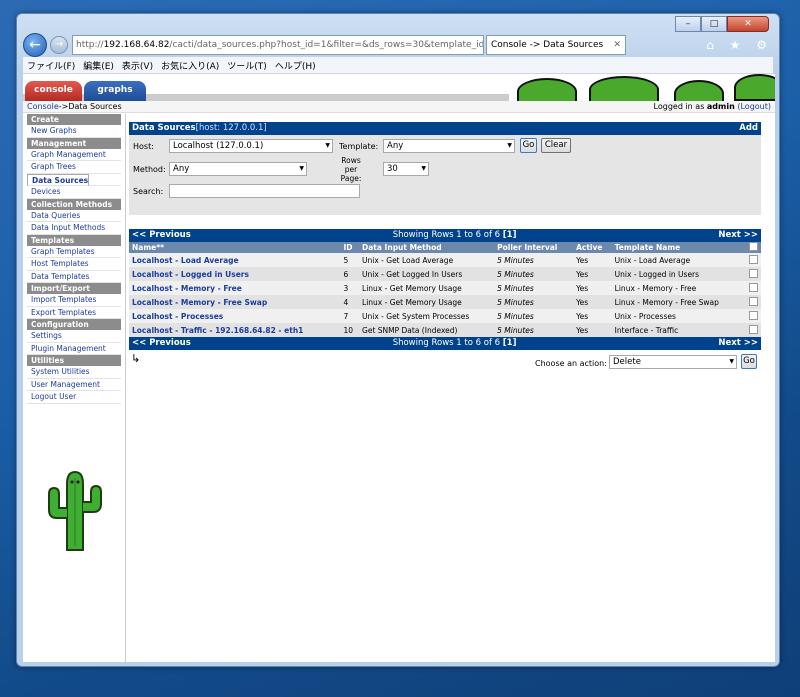 Image resolution: width=800 pixels, height=697 pixels. I want to click on menu-item: ヘルプ(H), so click(295, 65).